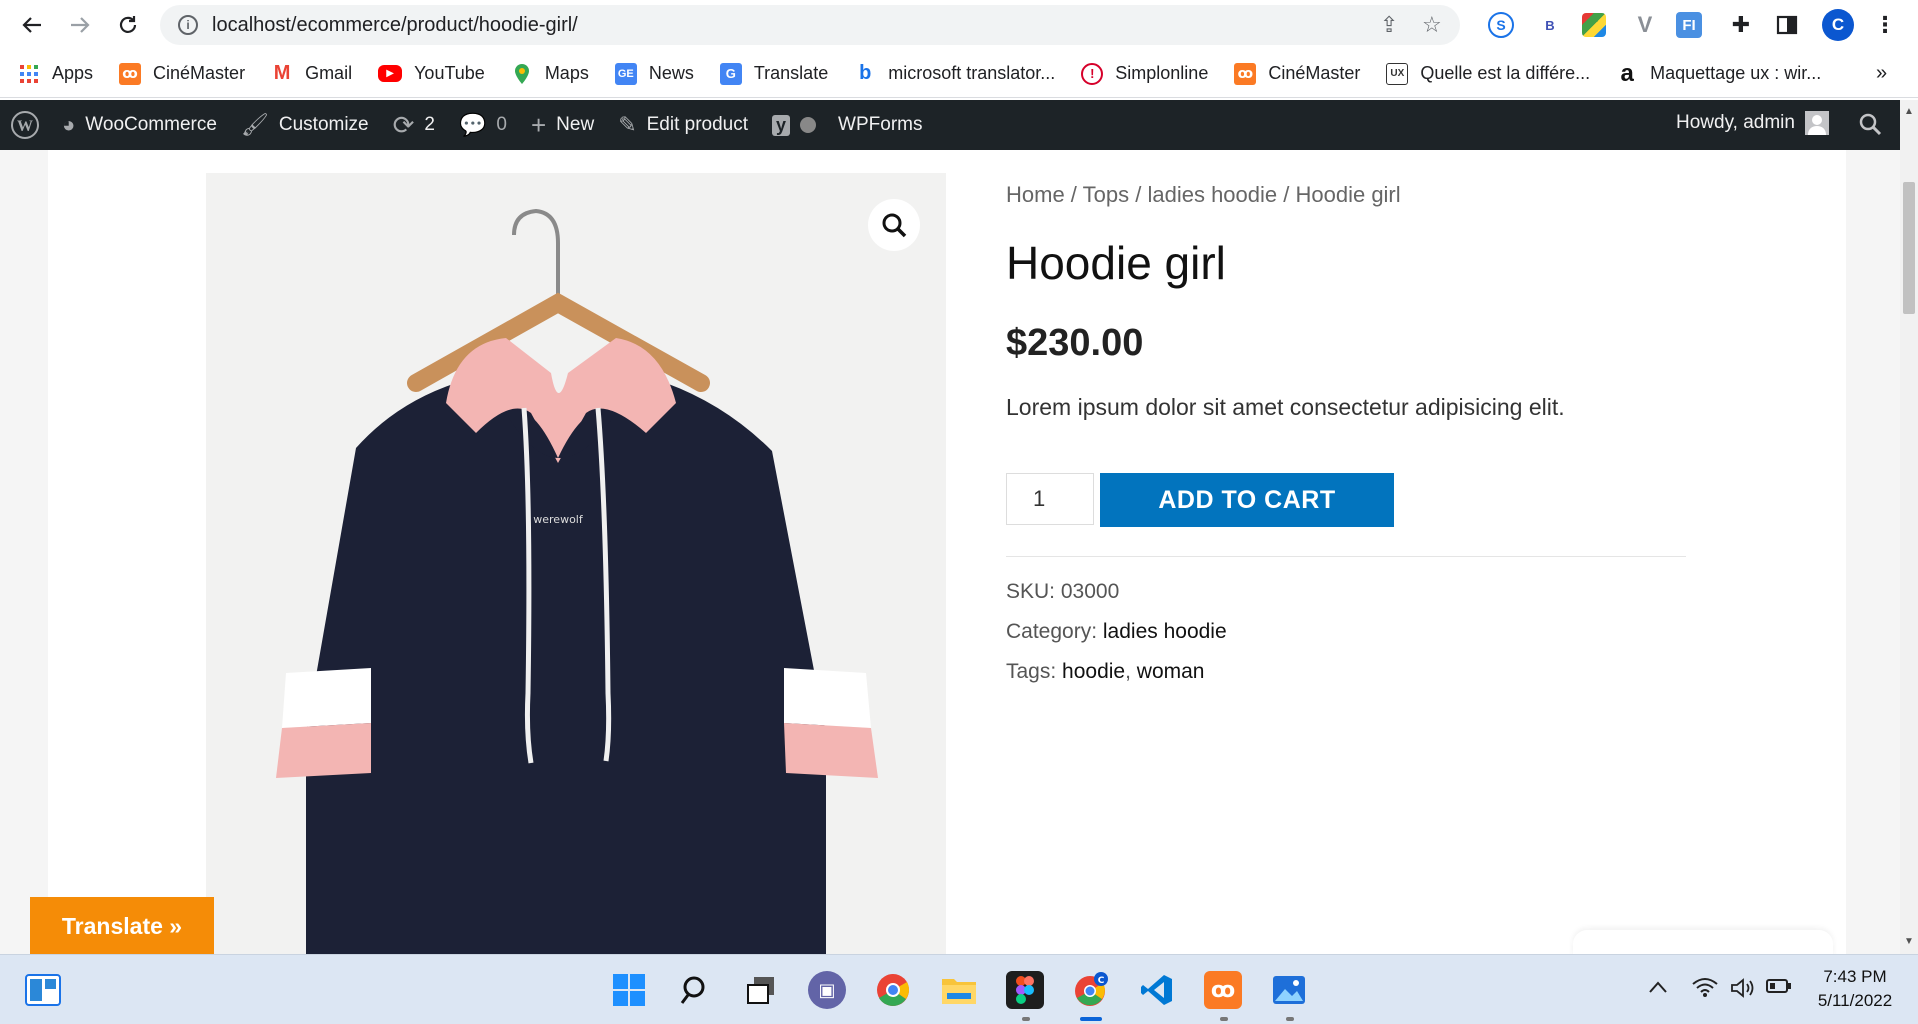 The image size is (1918, 1024). I want to click on tags-label: Tags:, so click(1031, 671).